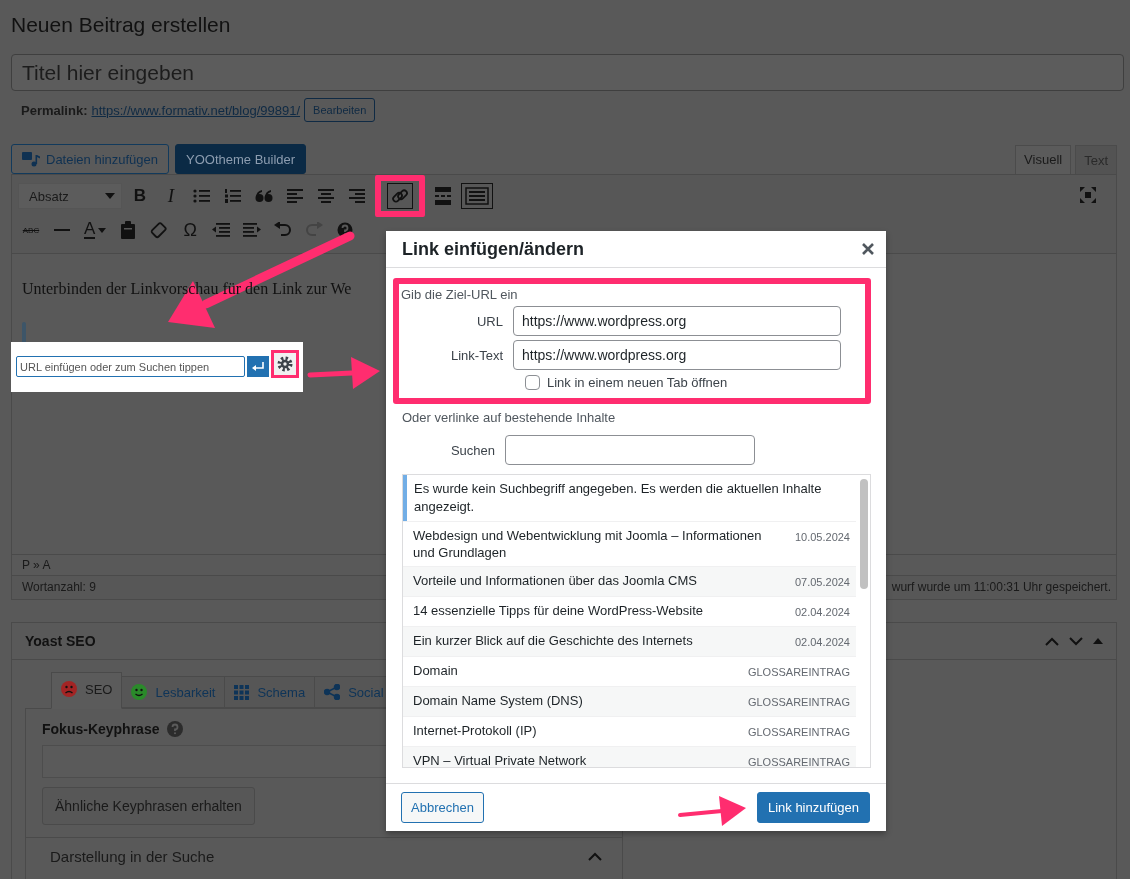 This screenshot has width=1130, height=879. What do you see at coordinates (295, 196) in the screenshot?
I see `align-left-icon` at bounding box center [295, 196].